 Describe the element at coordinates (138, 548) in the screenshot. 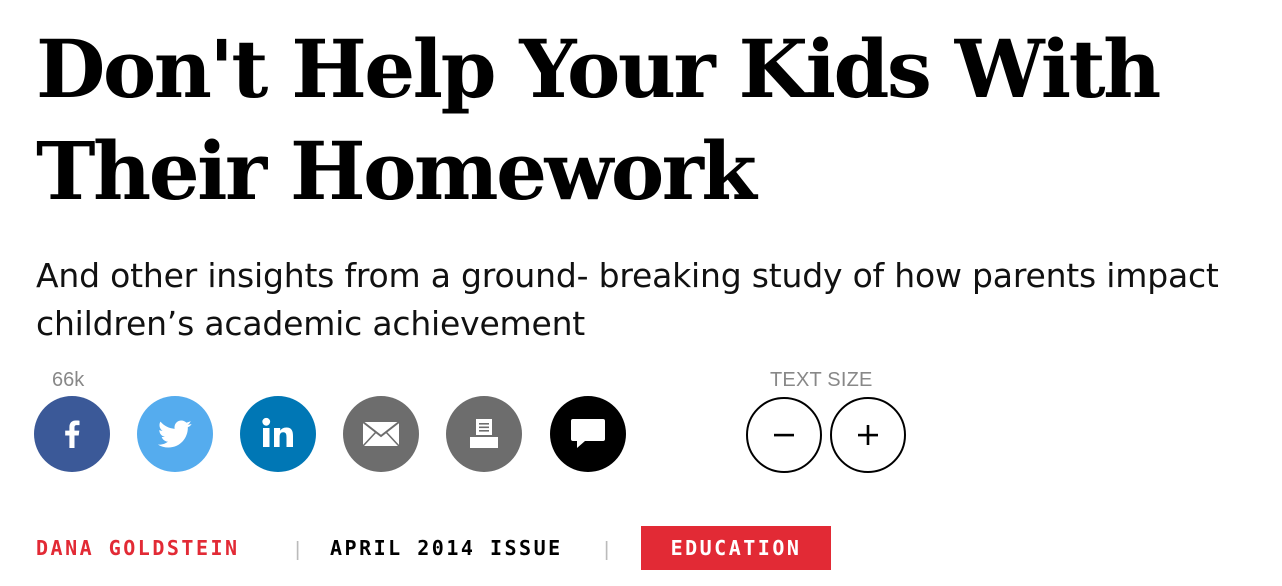

I see `author-link: DANA GOLDSTEIN` at that location.